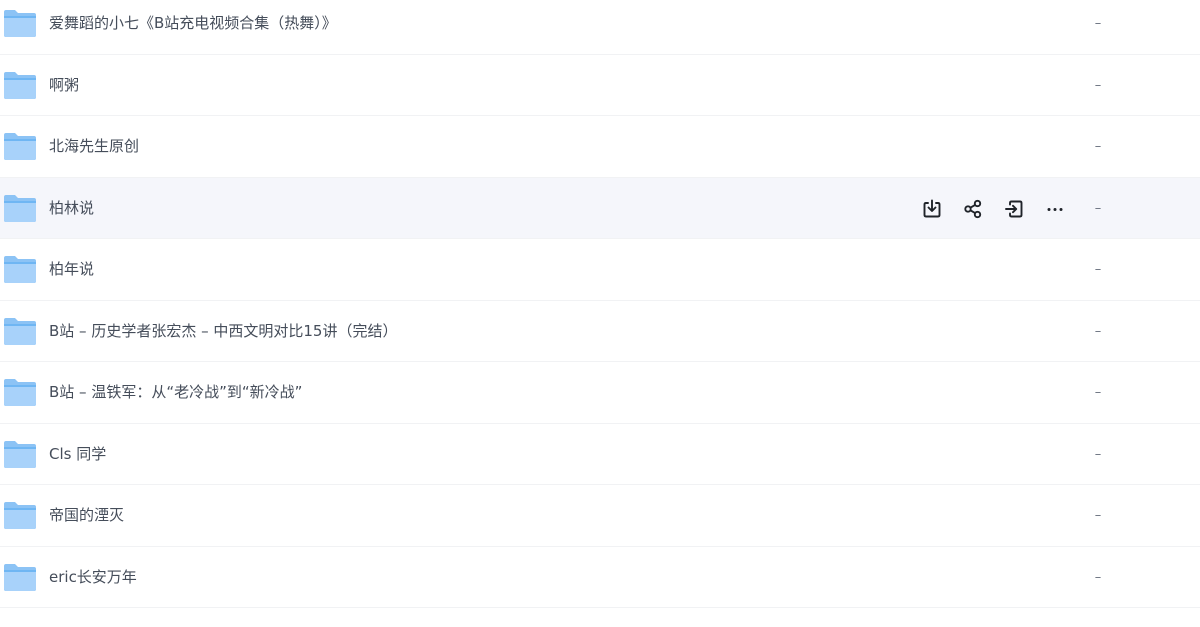 This screenshot has height=627, width=1200. I want to click on more-icon, so click(1055, 209).